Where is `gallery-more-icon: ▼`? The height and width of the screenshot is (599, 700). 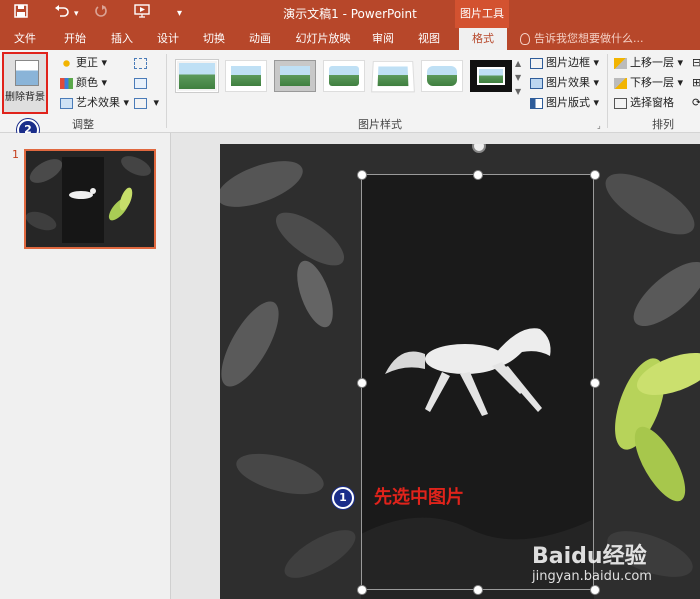 gallery-more-icon: ▼ is located at coordinates (518, 92).